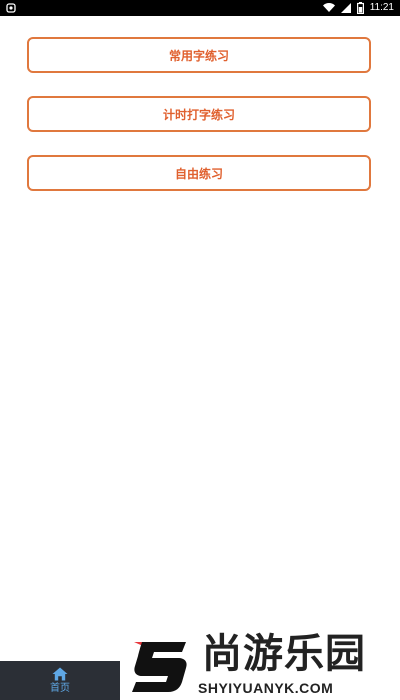  Describe the element at coordinates (11, 8) in the screenshot. I see `notification-icon` at that location.